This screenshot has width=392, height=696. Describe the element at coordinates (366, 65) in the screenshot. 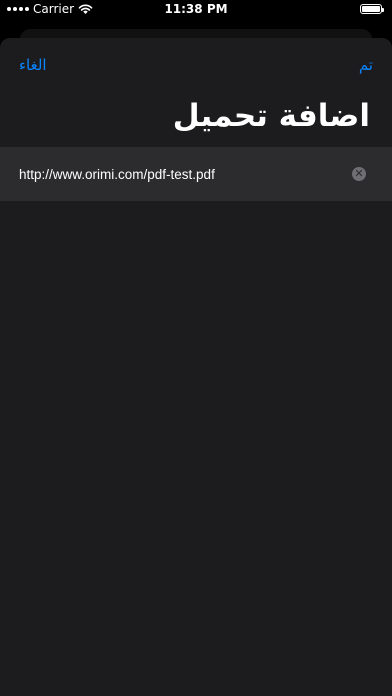

I see `done-button: تم` at that location.